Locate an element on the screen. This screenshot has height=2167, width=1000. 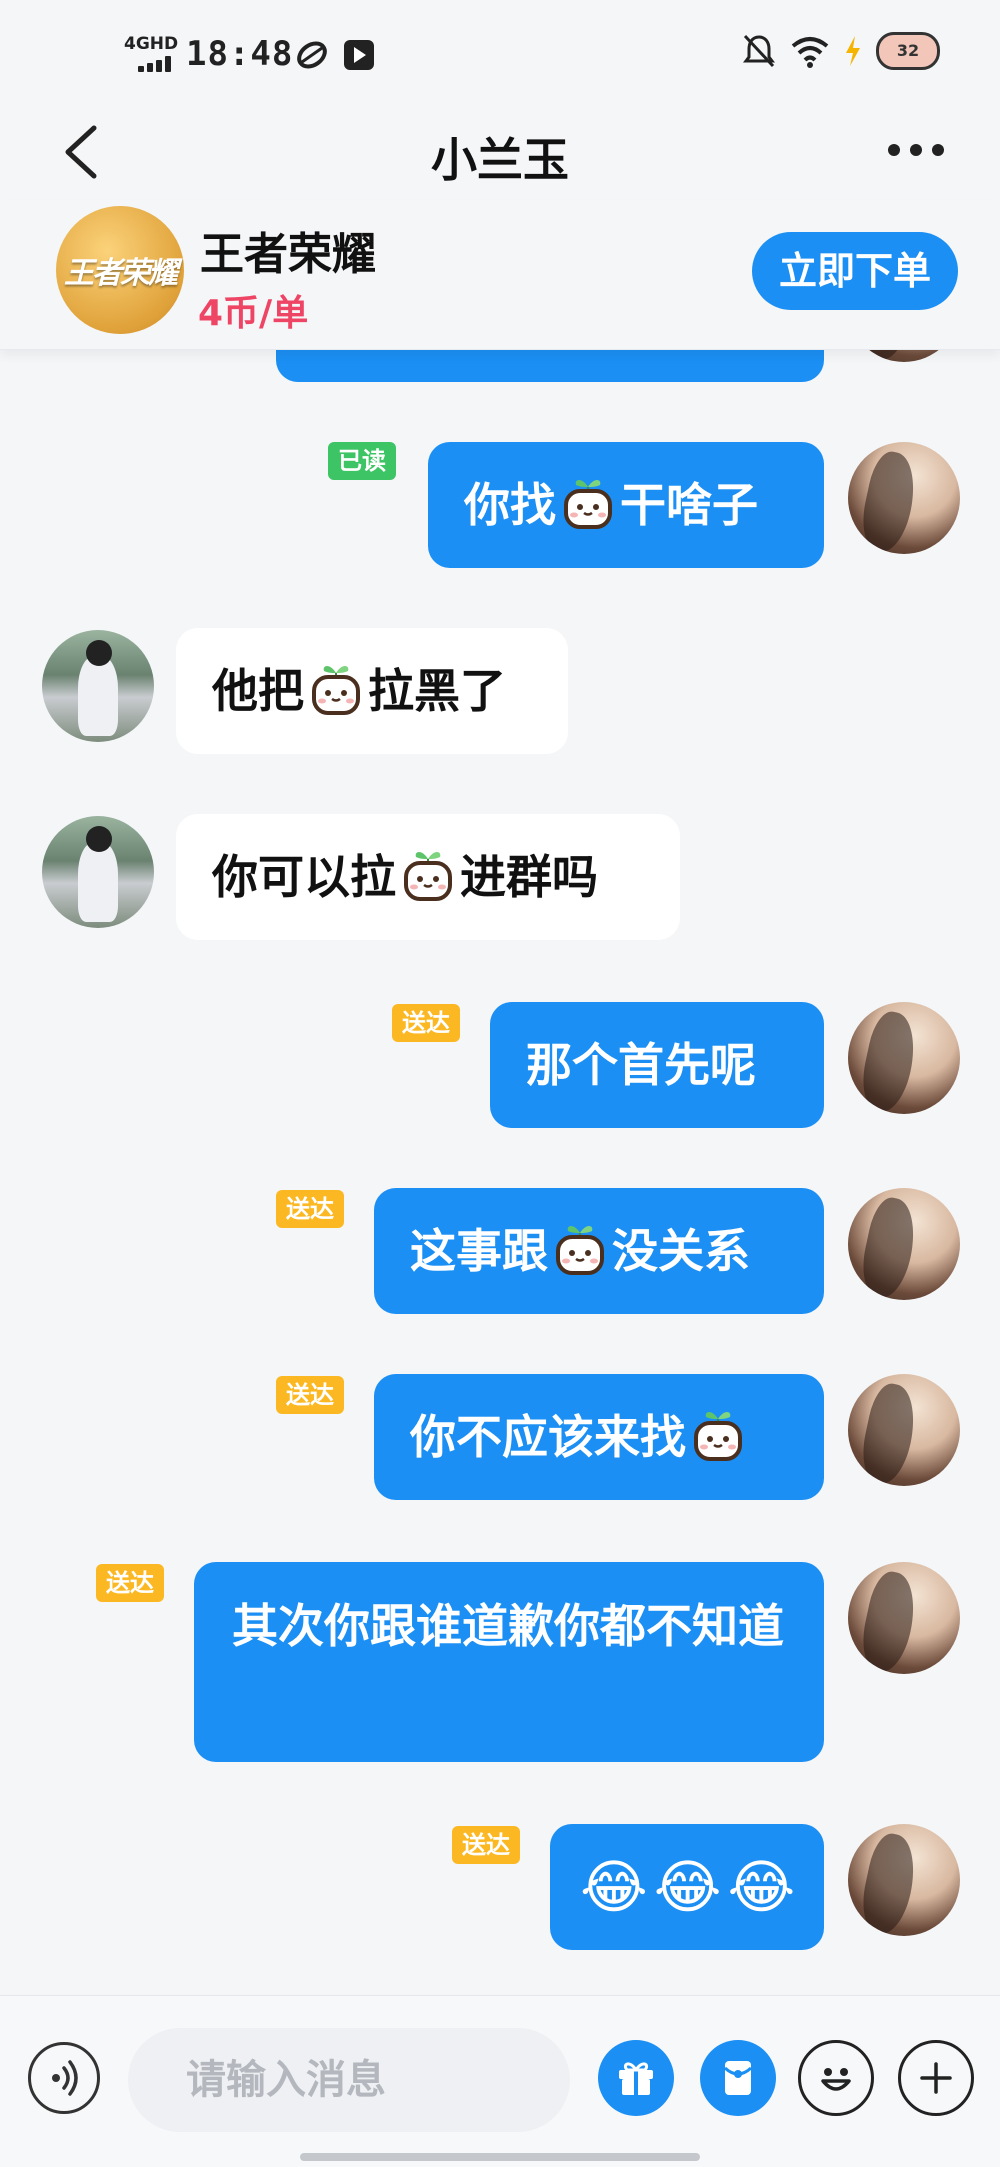
emoji-button is located at coordinates (836, 2078).